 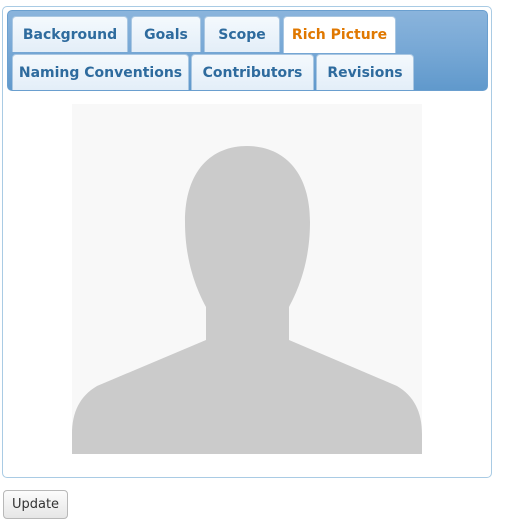 What do you see at coordinates (35, 504) in the screenshot?
I see `update-button: Update` at bounding box center [35, 504].